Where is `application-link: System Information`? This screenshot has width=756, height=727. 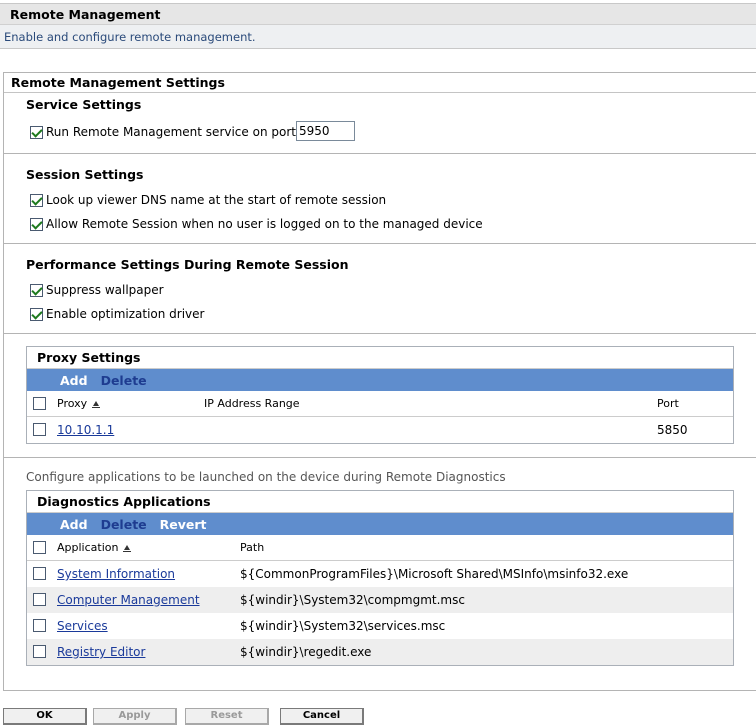
application-link: System Information is located at coordinates (116, 574).